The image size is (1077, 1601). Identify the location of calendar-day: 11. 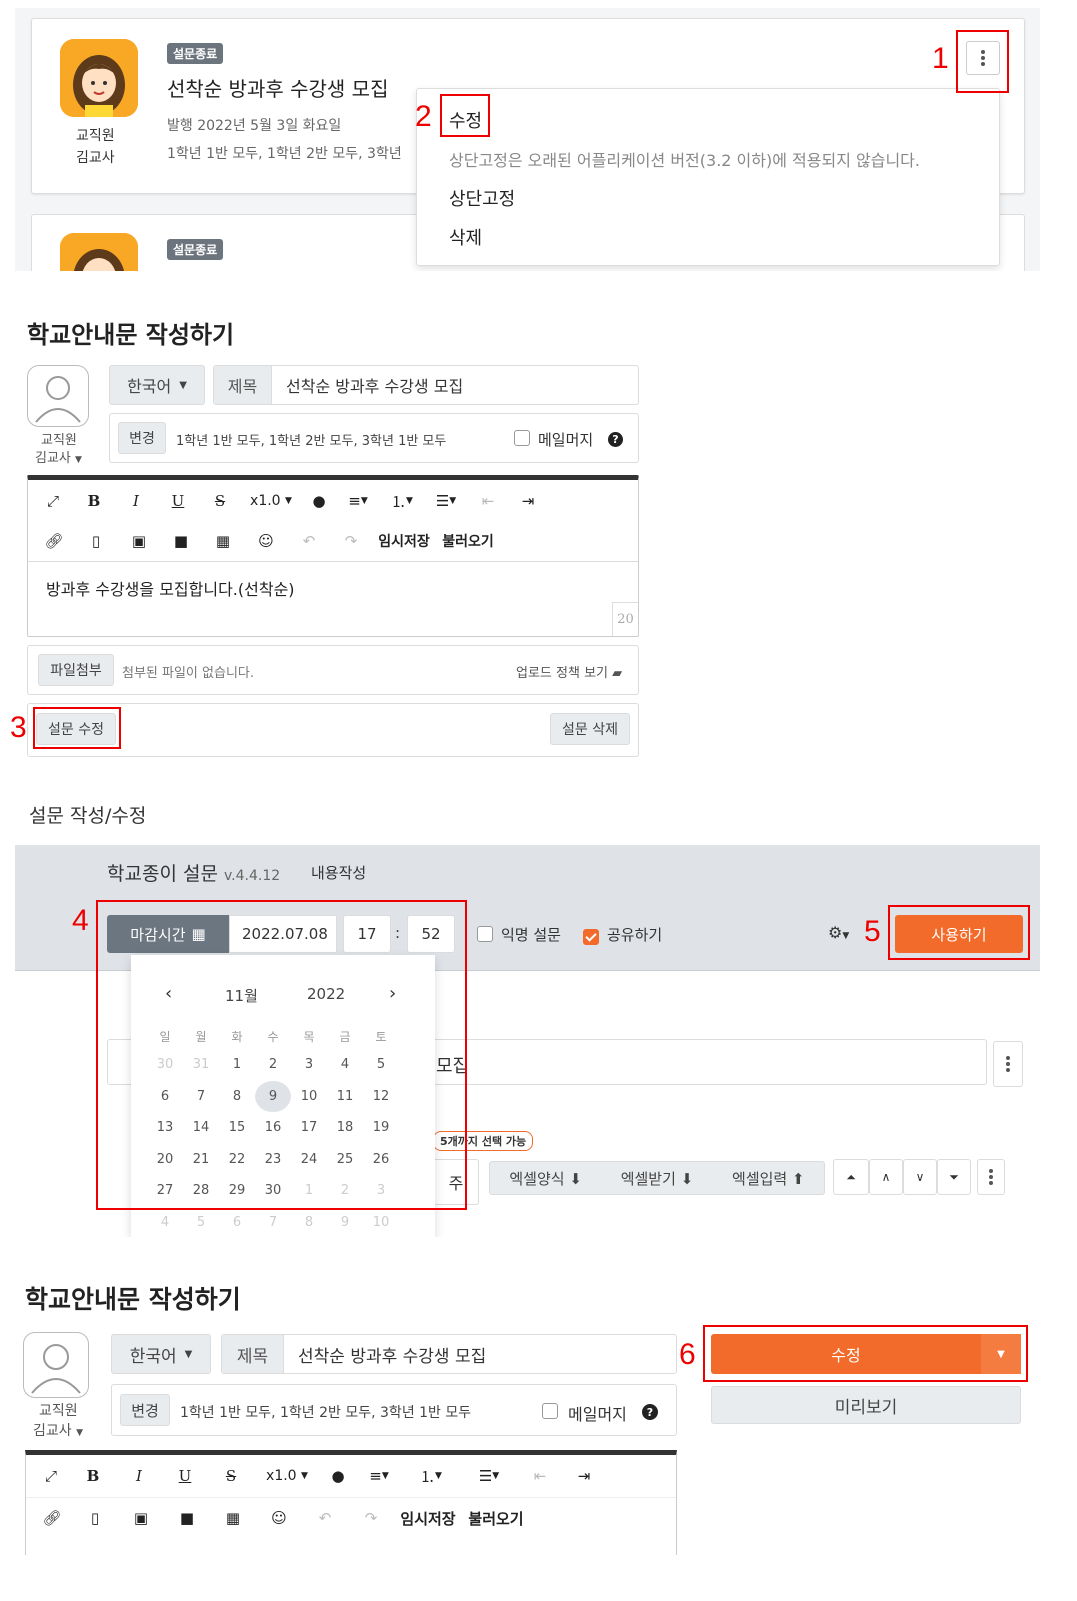
(345, 1097).